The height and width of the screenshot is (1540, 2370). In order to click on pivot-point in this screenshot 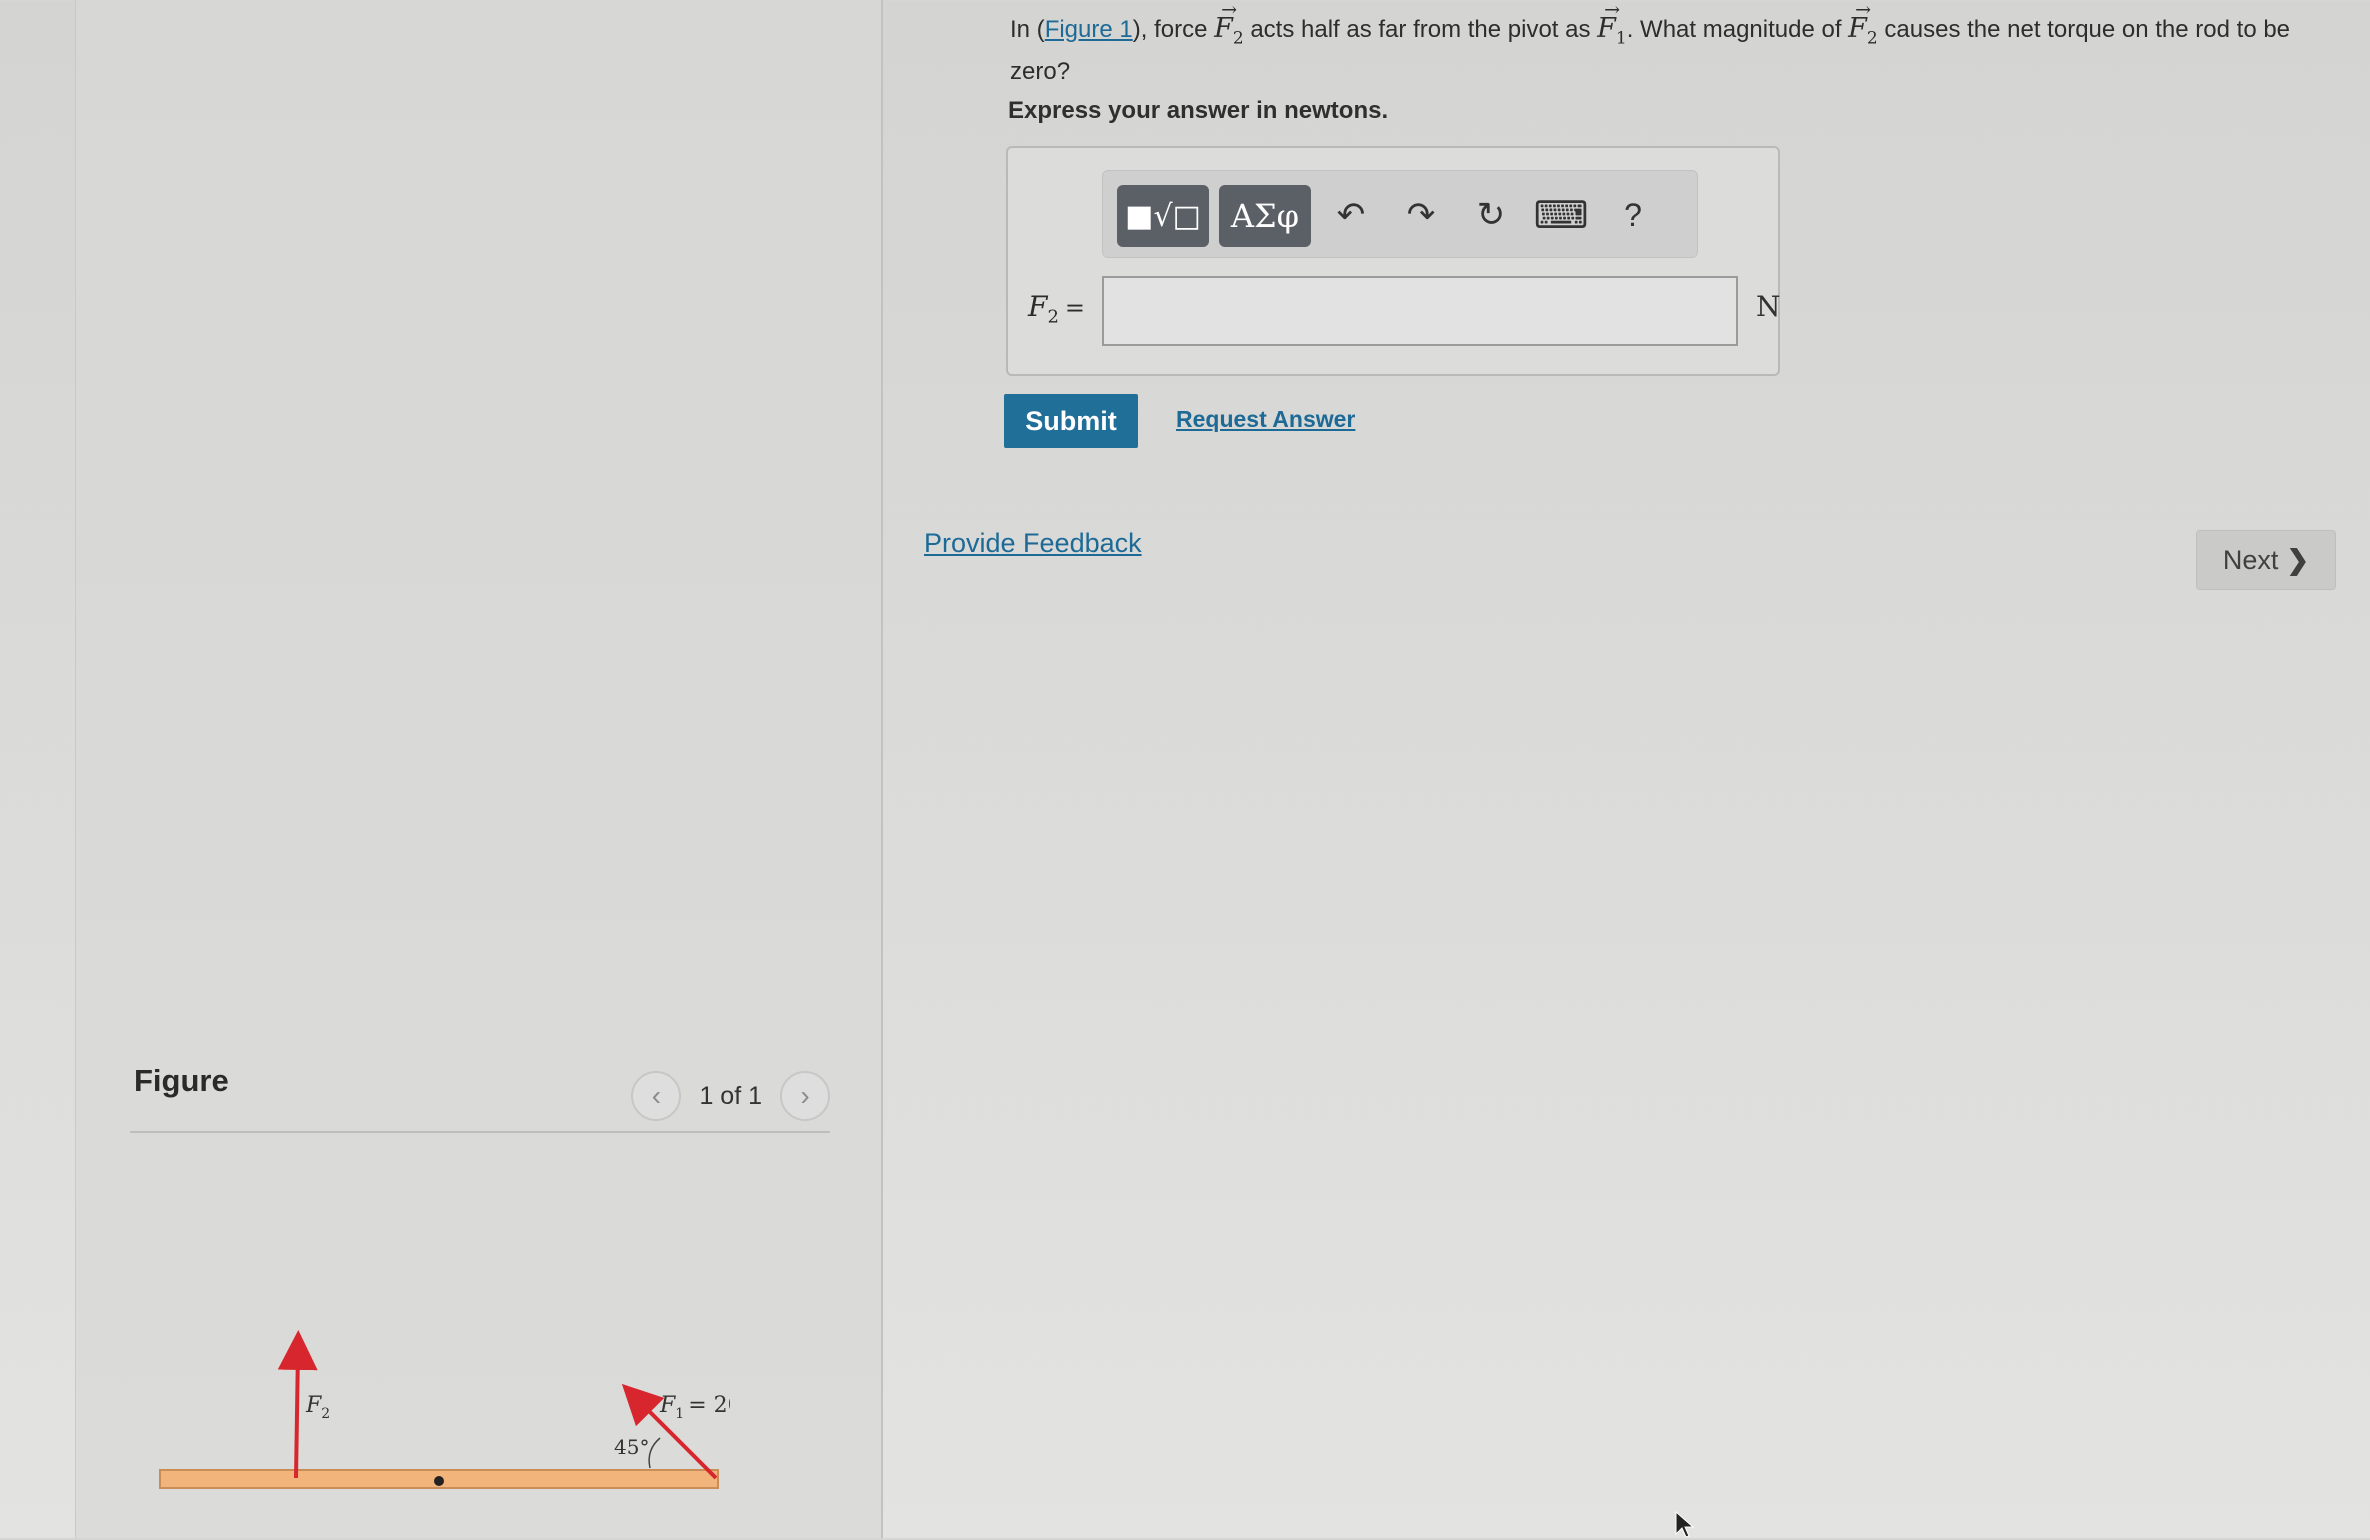, I will do `click(439, 1481)`.